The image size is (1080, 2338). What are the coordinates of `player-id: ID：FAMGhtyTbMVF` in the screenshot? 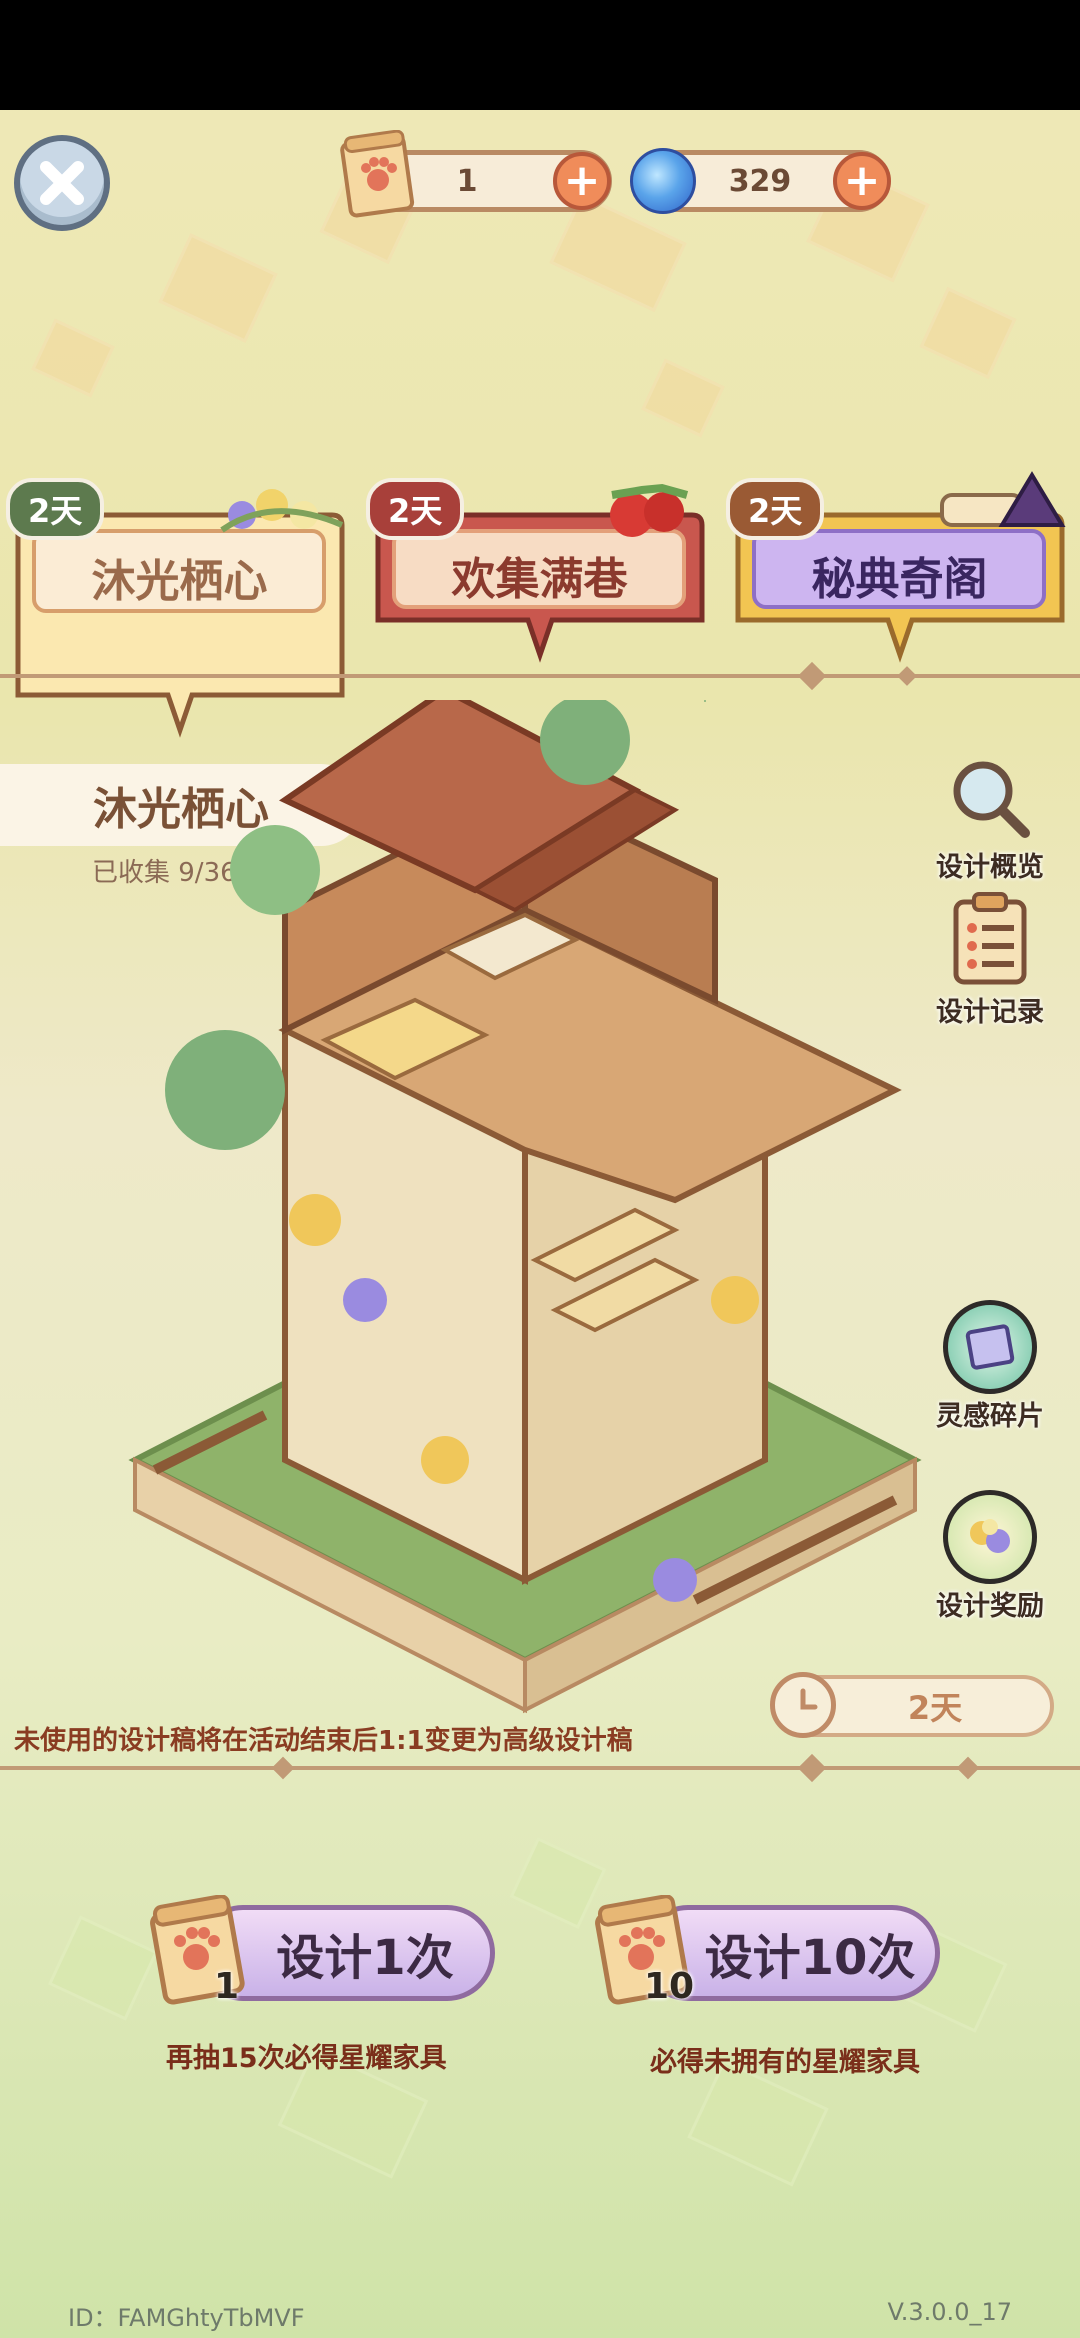 It's located at (186, 2318).